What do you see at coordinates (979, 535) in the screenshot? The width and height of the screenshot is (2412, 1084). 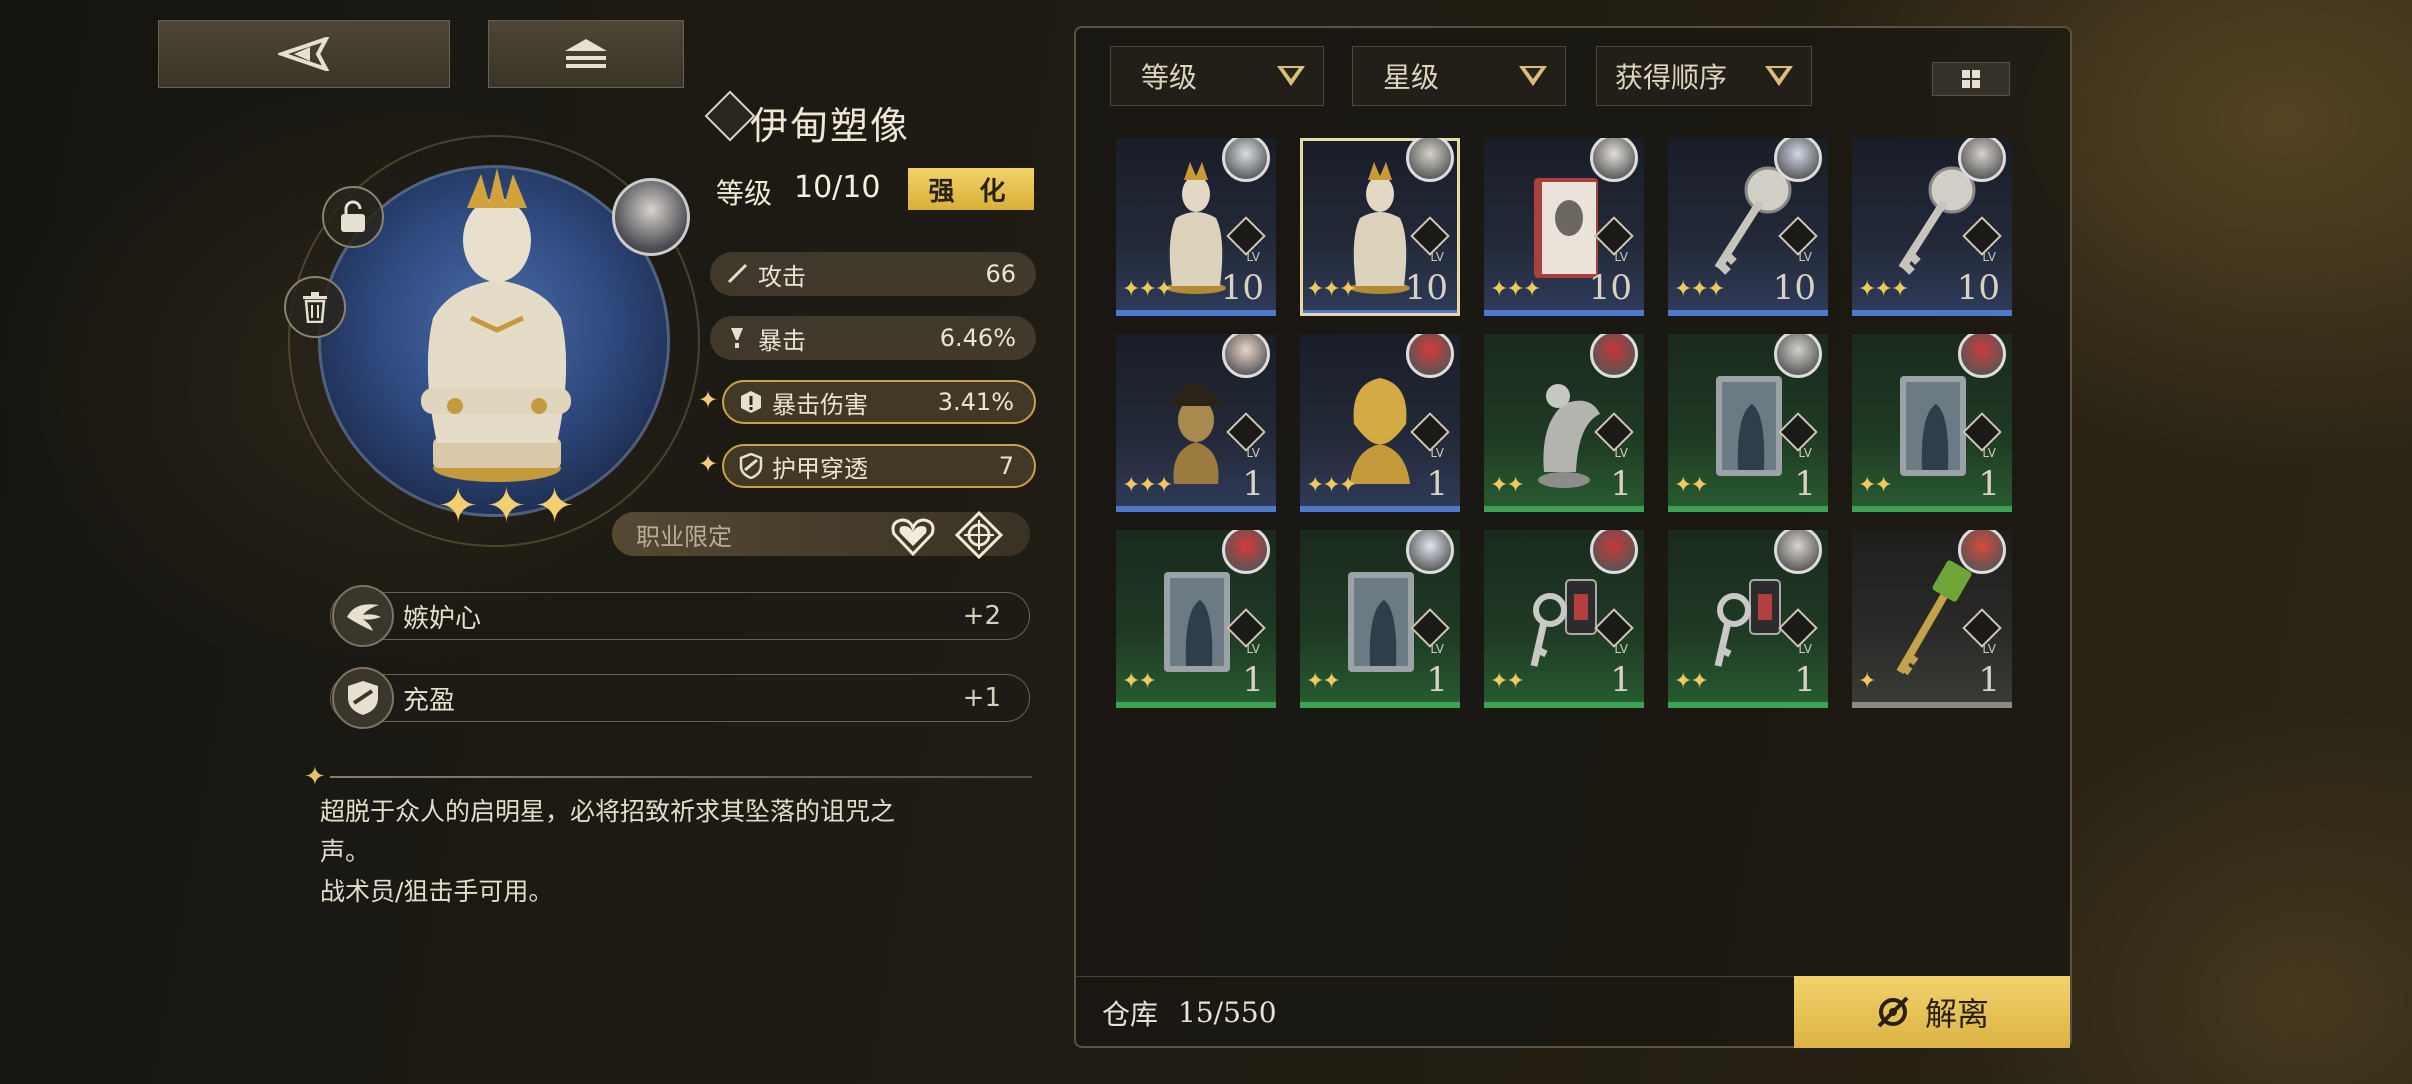 I see `sniper-class-icon` at bounding box center [979, 535].